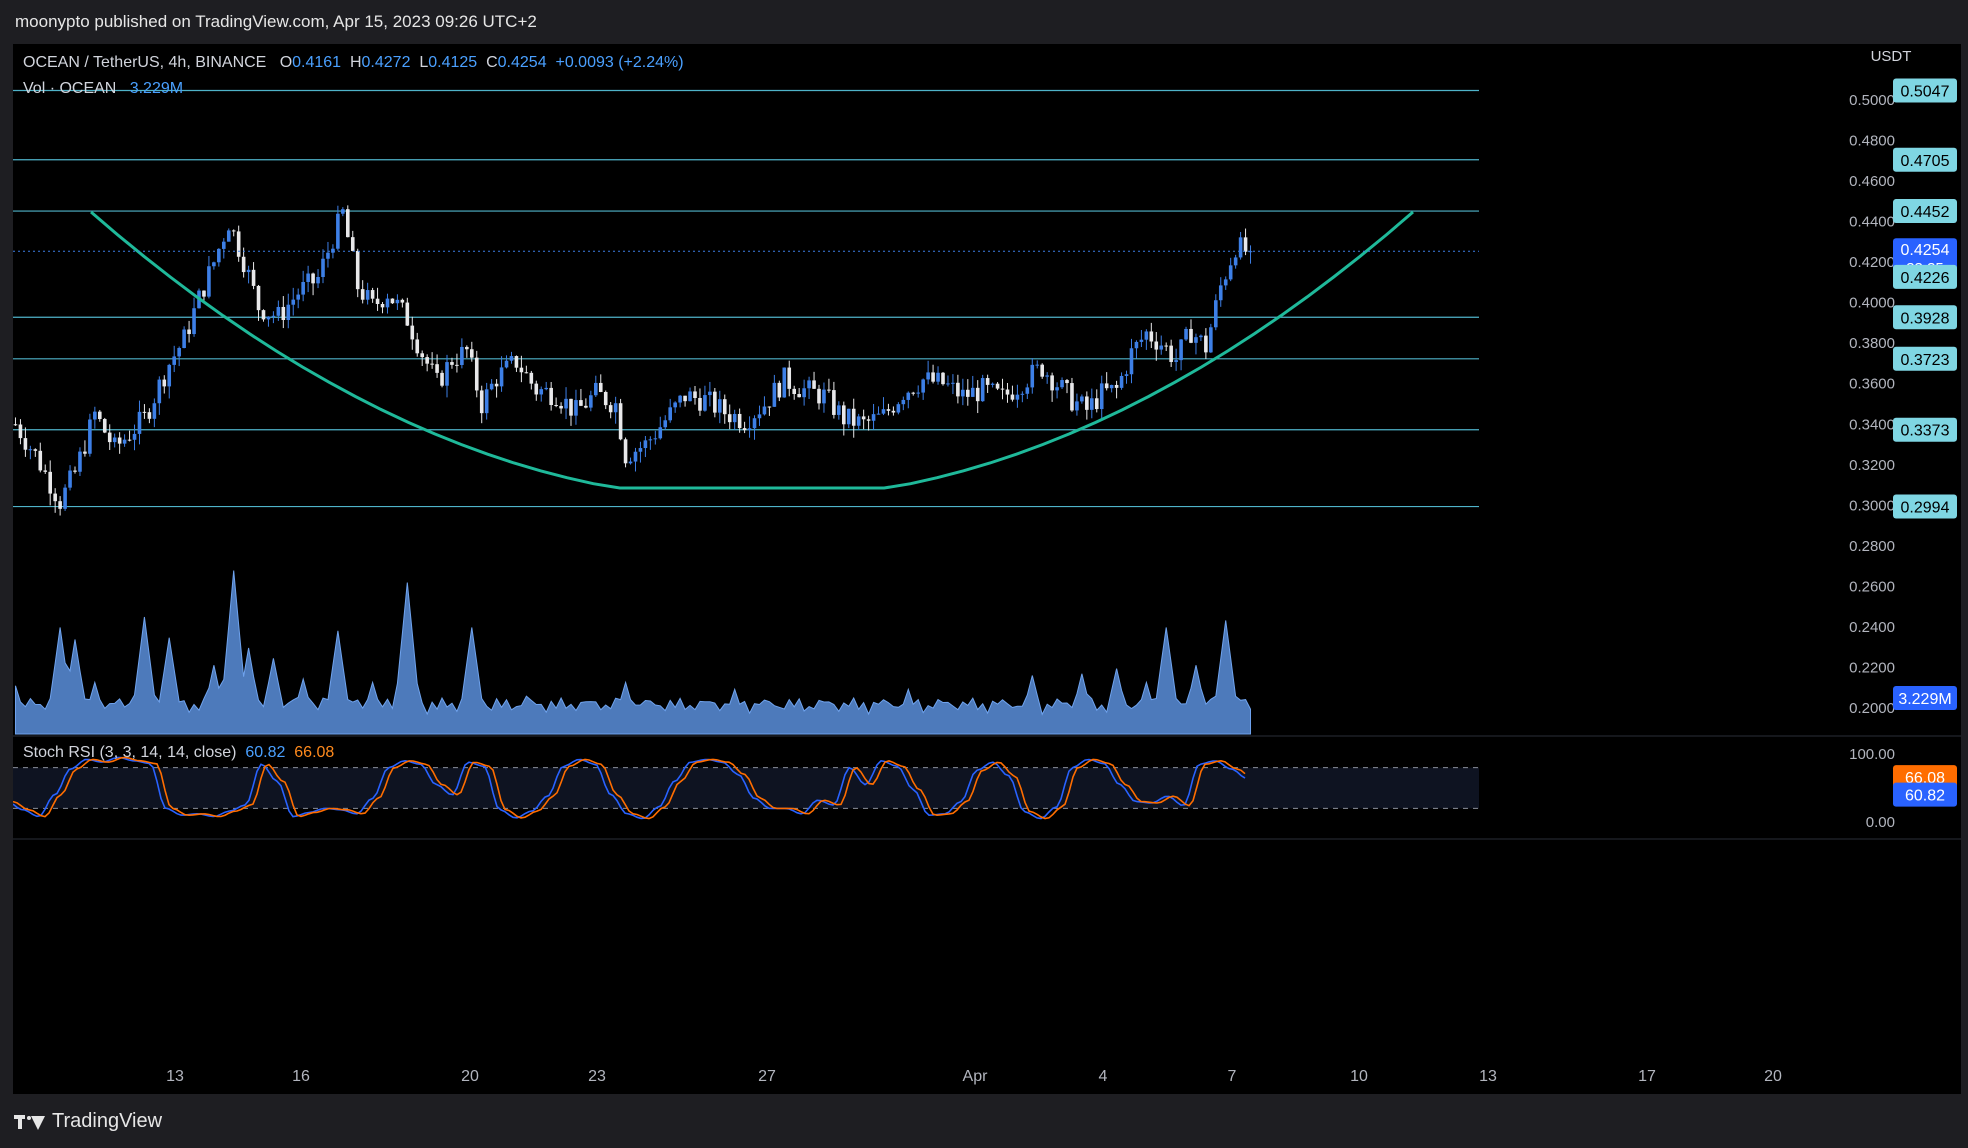 The image size is (1968, 1148). I want to click on change-value: +0.0093 (+2.24%), so click(619, 62).